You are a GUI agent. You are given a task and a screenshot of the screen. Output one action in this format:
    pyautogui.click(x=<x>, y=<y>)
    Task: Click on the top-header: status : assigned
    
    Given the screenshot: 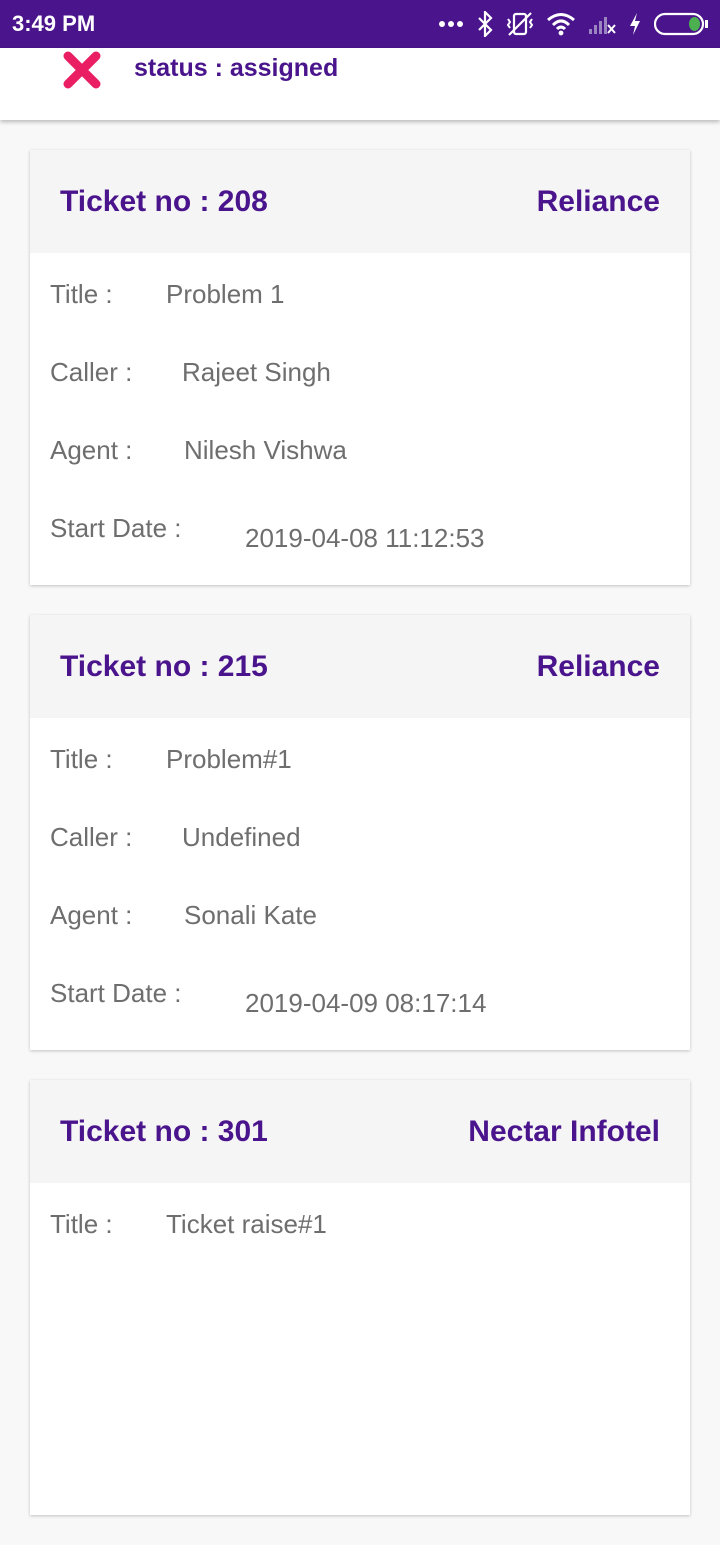 What is the action you would take?
    pyautogui.click(x=360, y=84)
    